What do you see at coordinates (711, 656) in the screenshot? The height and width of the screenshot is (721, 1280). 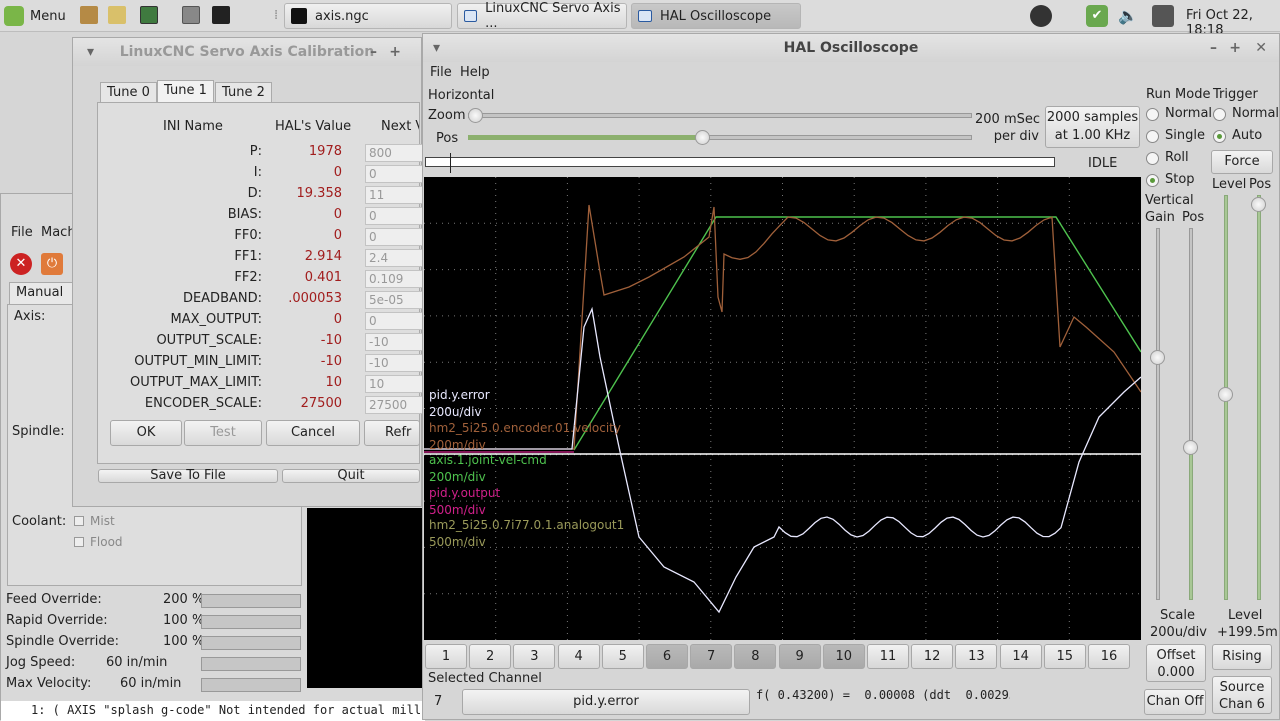 I see `channel-7-button: 7` at bounding box center [711, 656].